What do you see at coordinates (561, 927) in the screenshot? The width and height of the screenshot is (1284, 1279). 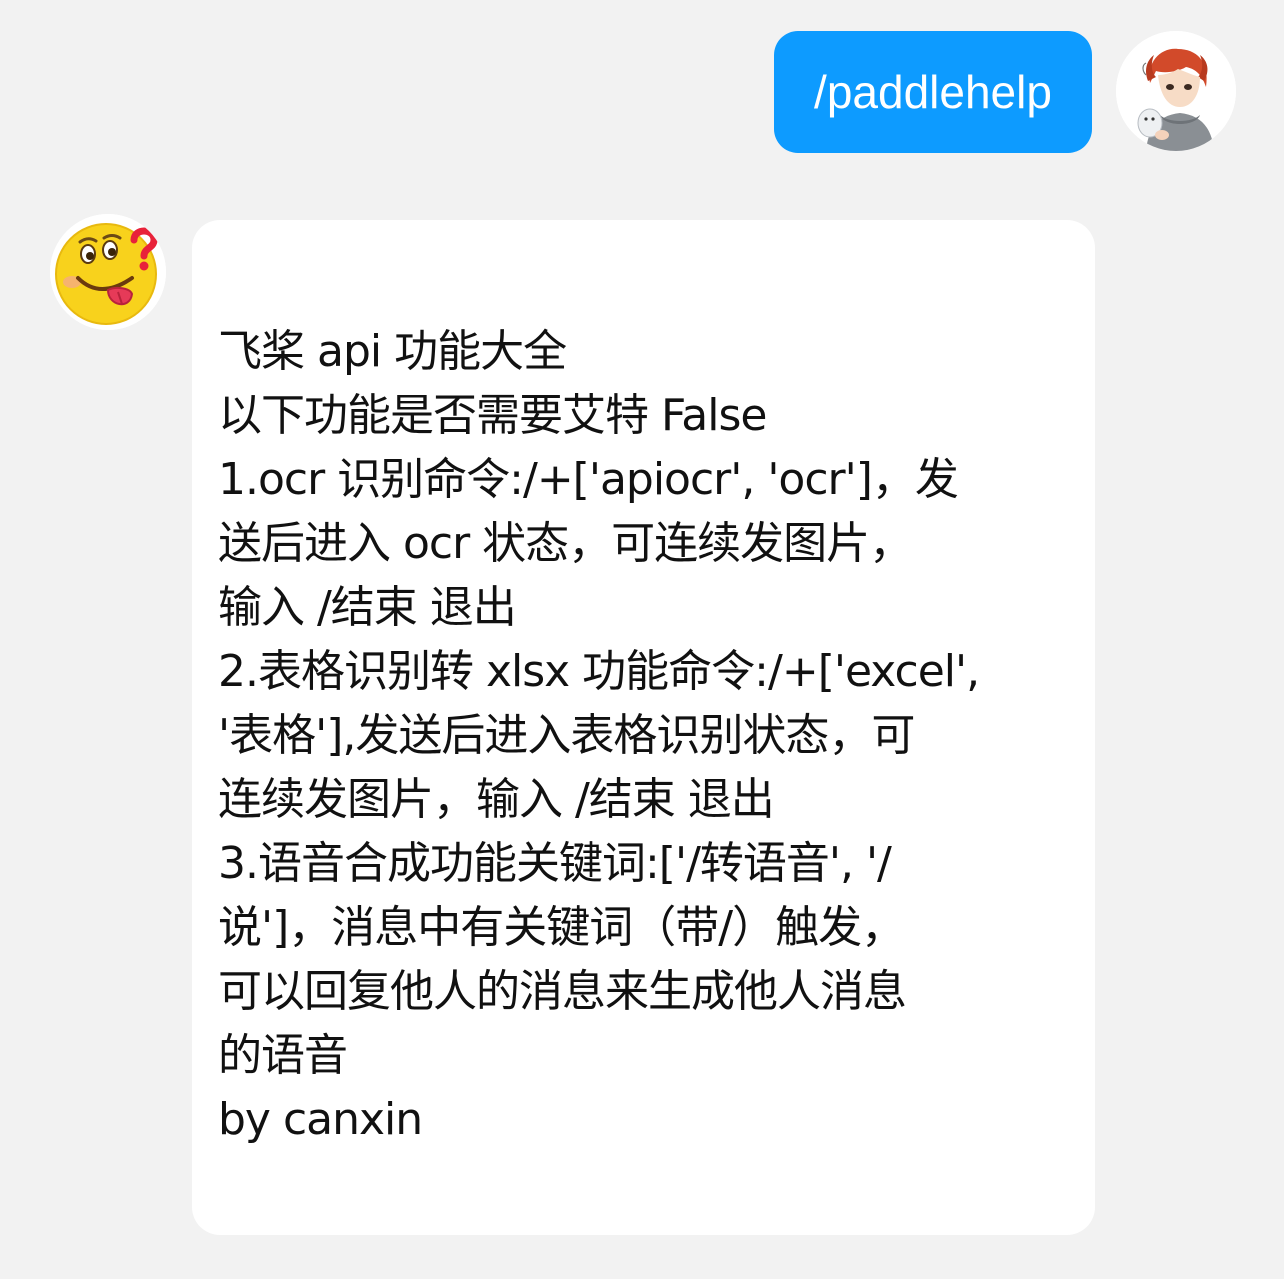 I see `message-line: 说']，消息中有关键词（带/）触发，` at bounding box center [561, 927].